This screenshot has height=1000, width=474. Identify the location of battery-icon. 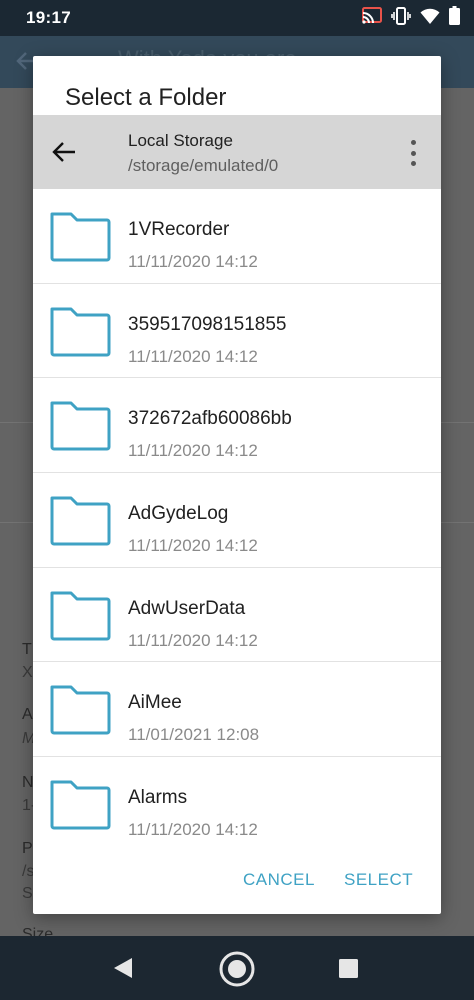
(454, 18).